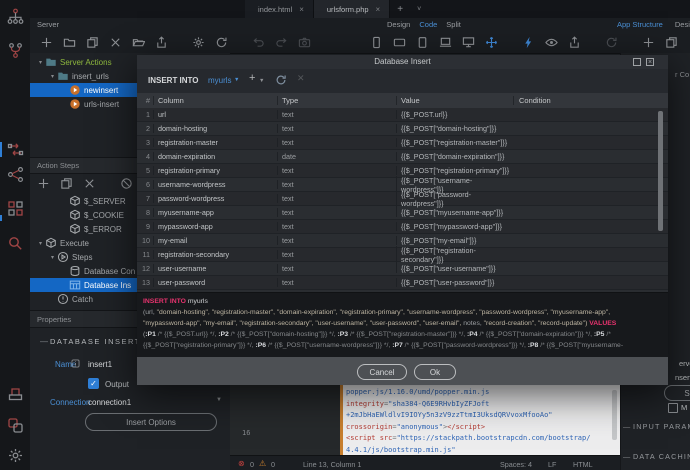 This screenshot has height=470, width=690. What do you see at coordinates (15, 243) in the screenshot?
I see `activity-search-icon` at bounding box center [15, 243].